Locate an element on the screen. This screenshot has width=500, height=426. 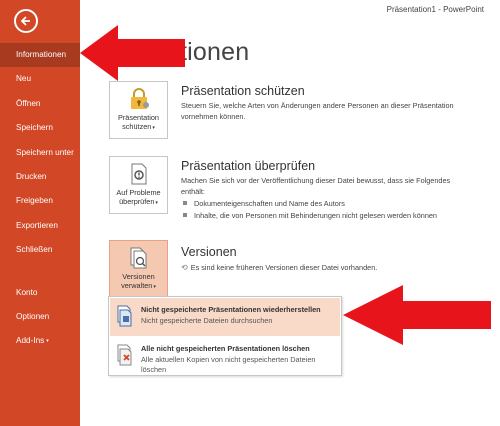
recover-unsaved-desc: Nicht gespeicherte Dateien durchsuchen is located at coordinates (207, 320).